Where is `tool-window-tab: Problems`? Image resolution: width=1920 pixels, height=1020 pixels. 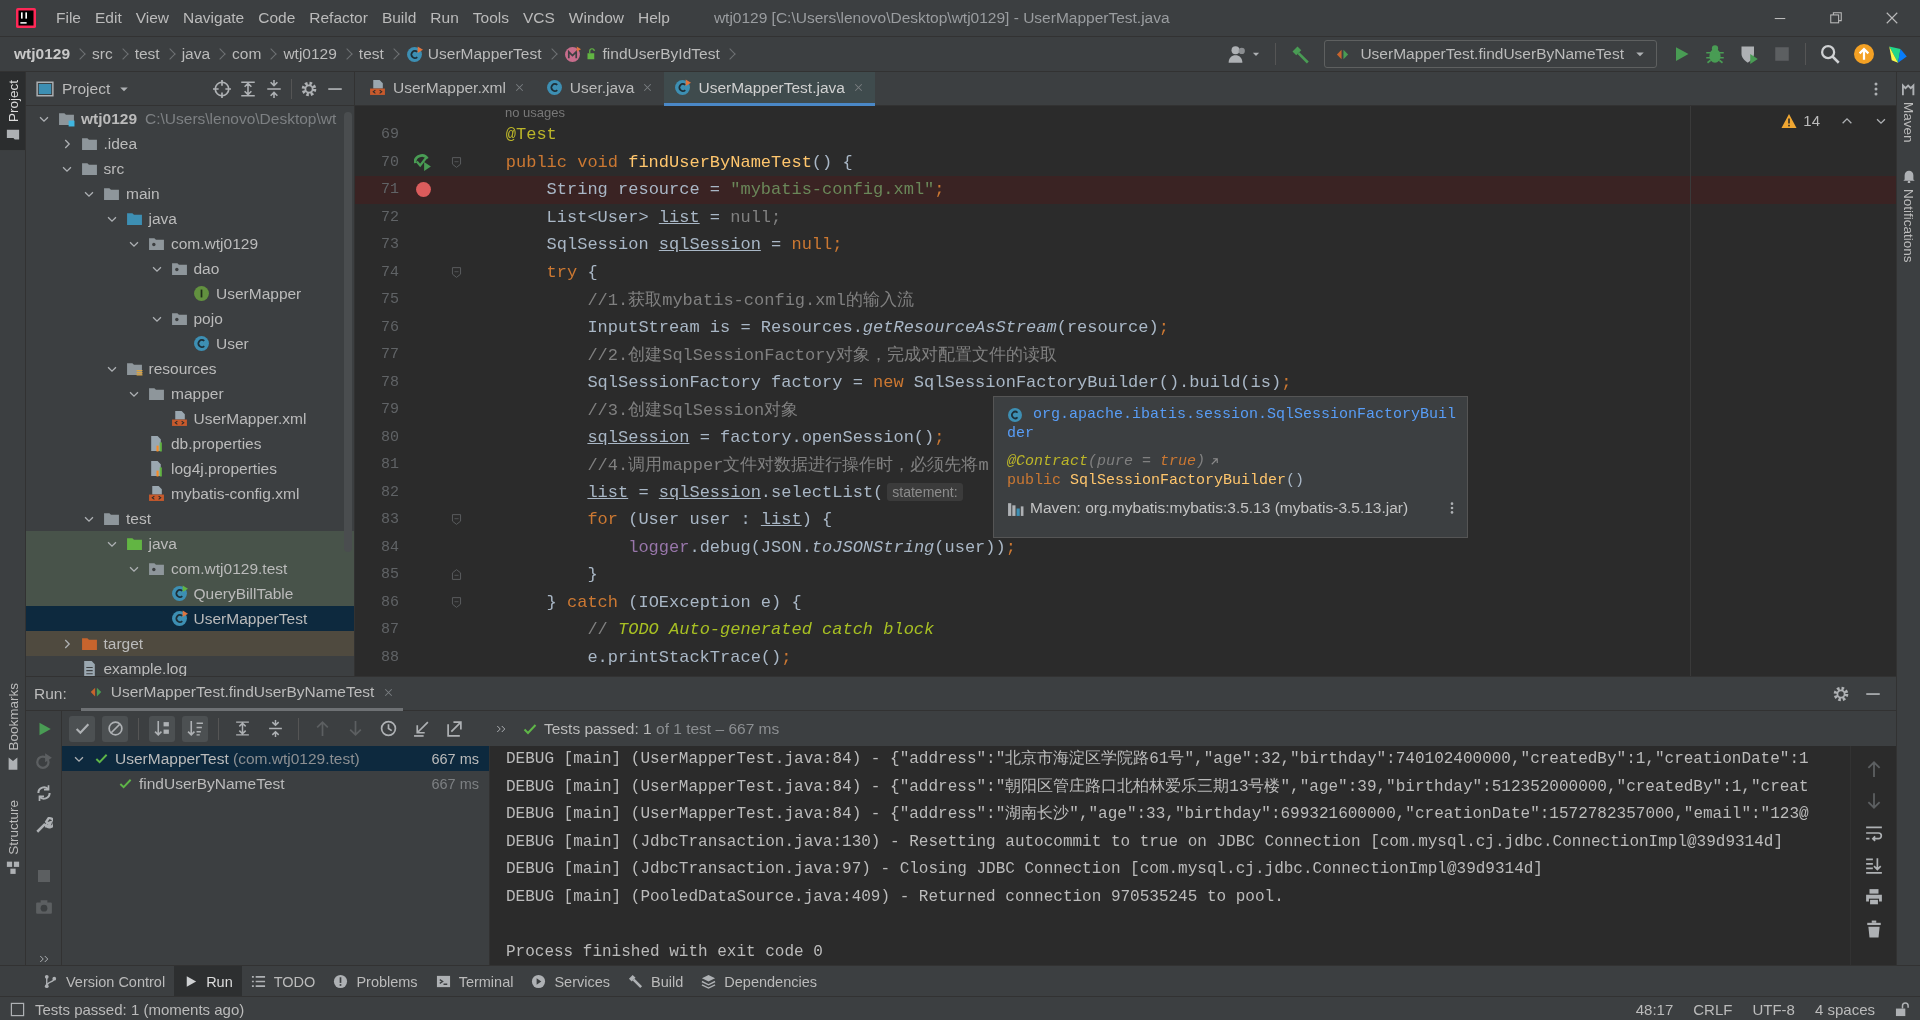
tool-window-tab: Problems is located at coordinates (375, 981).